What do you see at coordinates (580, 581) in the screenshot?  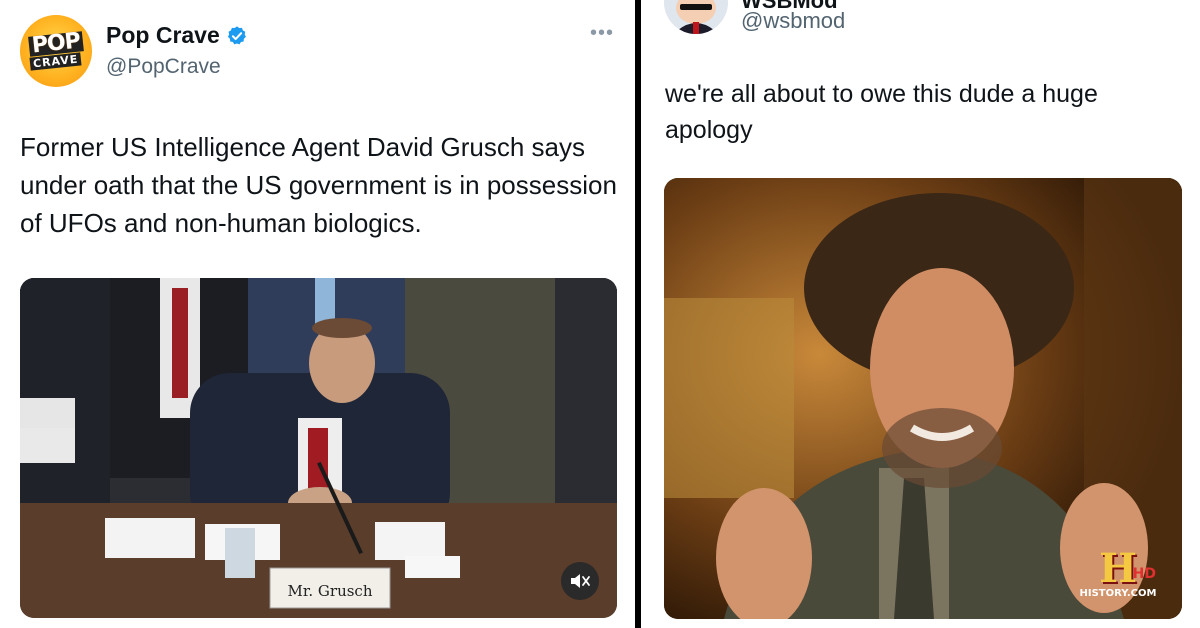 I see `speaker-muted-icon` at bounding box center [580, 581].